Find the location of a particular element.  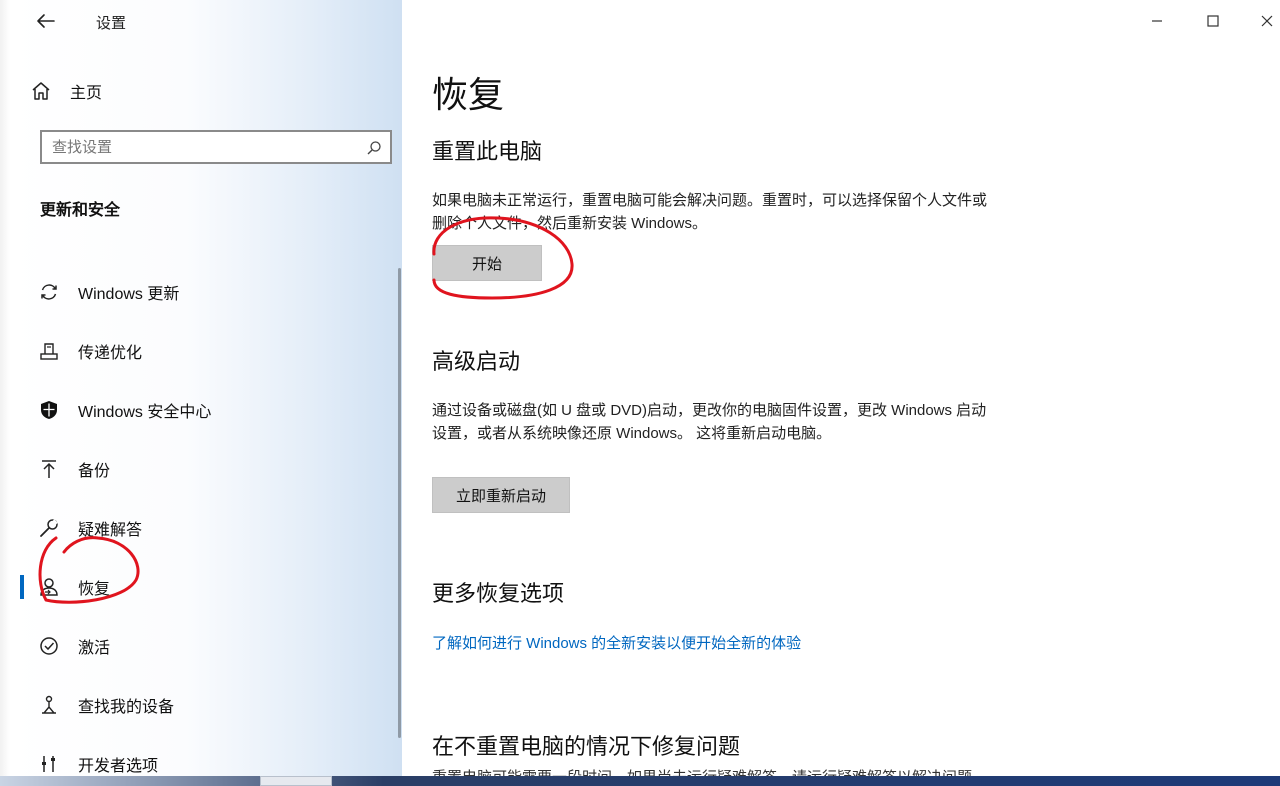

sidebar-item-label: Windows 更新 is located at coordinates (129, 294).